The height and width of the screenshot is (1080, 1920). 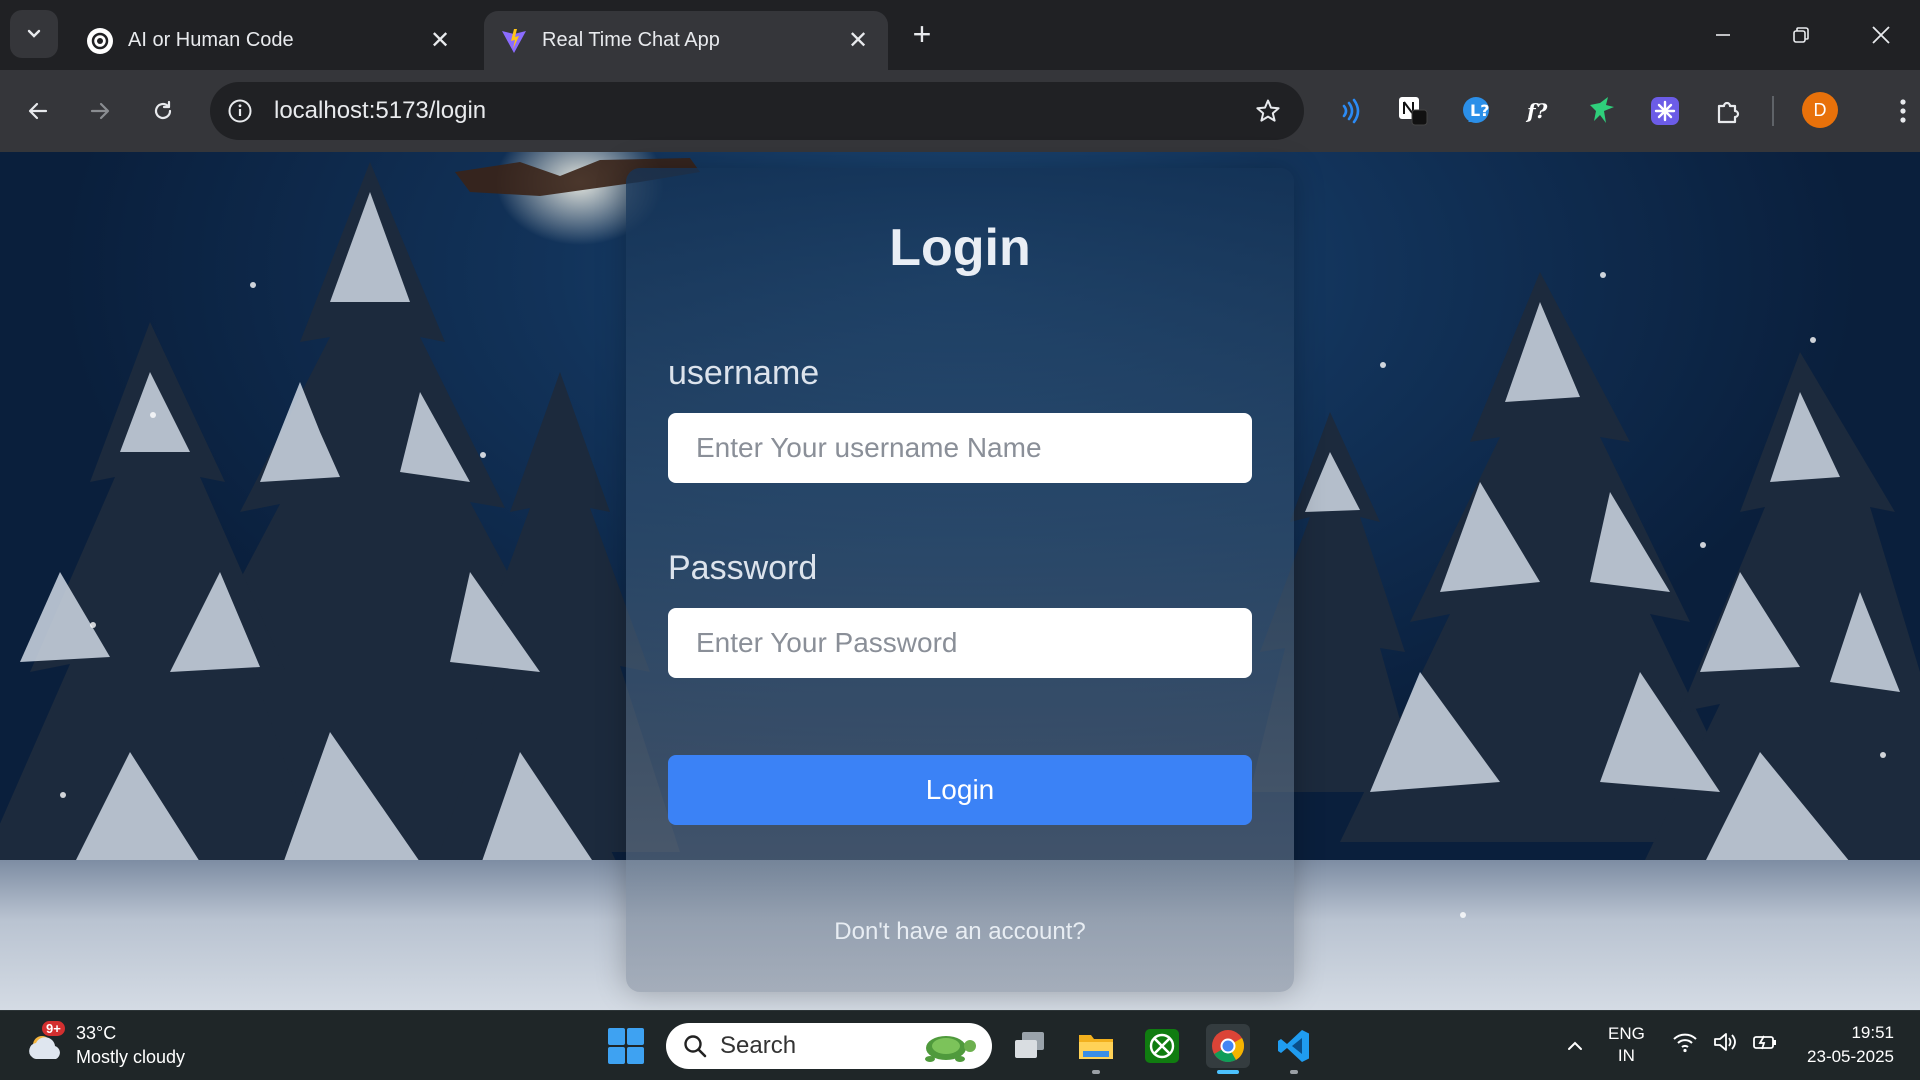 I want to click on read-aloud-icon, so click(x=1350, y=111).